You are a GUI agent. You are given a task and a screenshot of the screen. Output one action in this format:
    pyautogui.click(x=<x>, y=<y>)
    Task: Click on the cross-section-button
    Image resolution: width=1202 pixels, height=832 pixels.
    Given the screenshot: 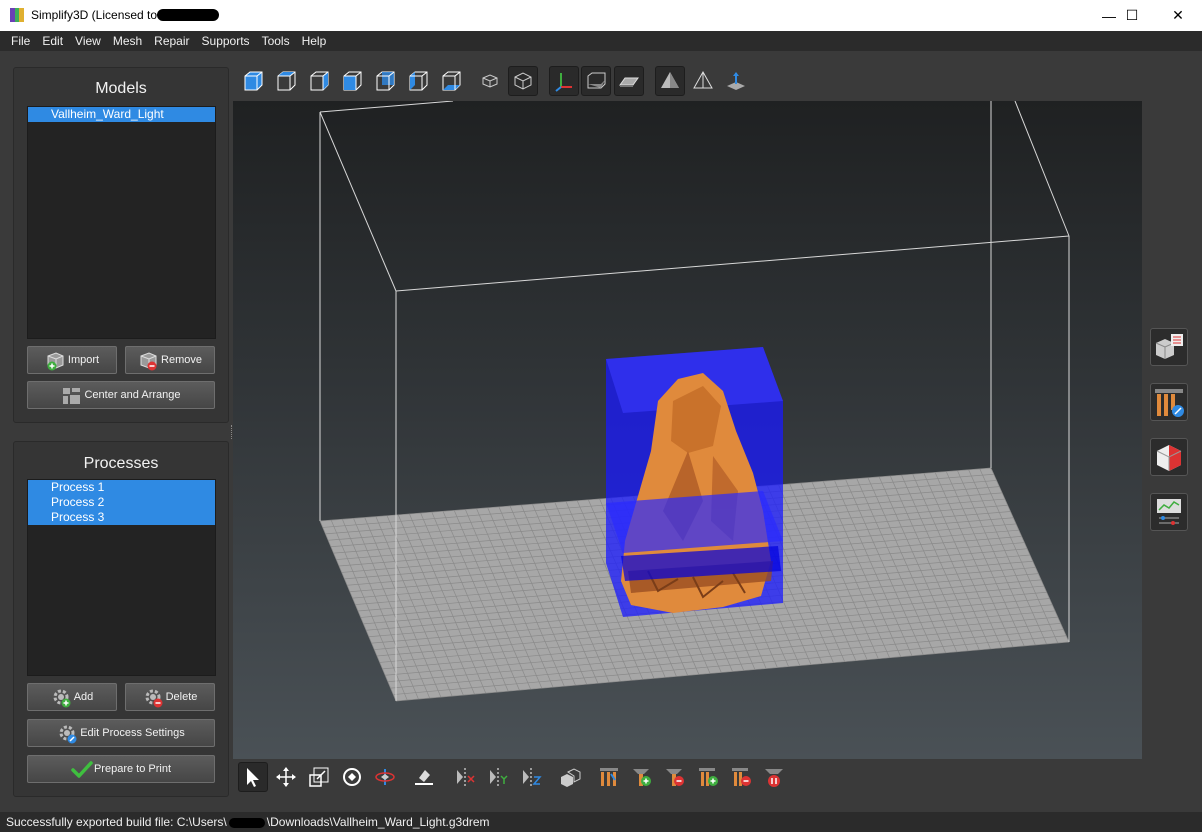 What is the action you would take?
    pyautogui.click(x=1169, y=457)
    